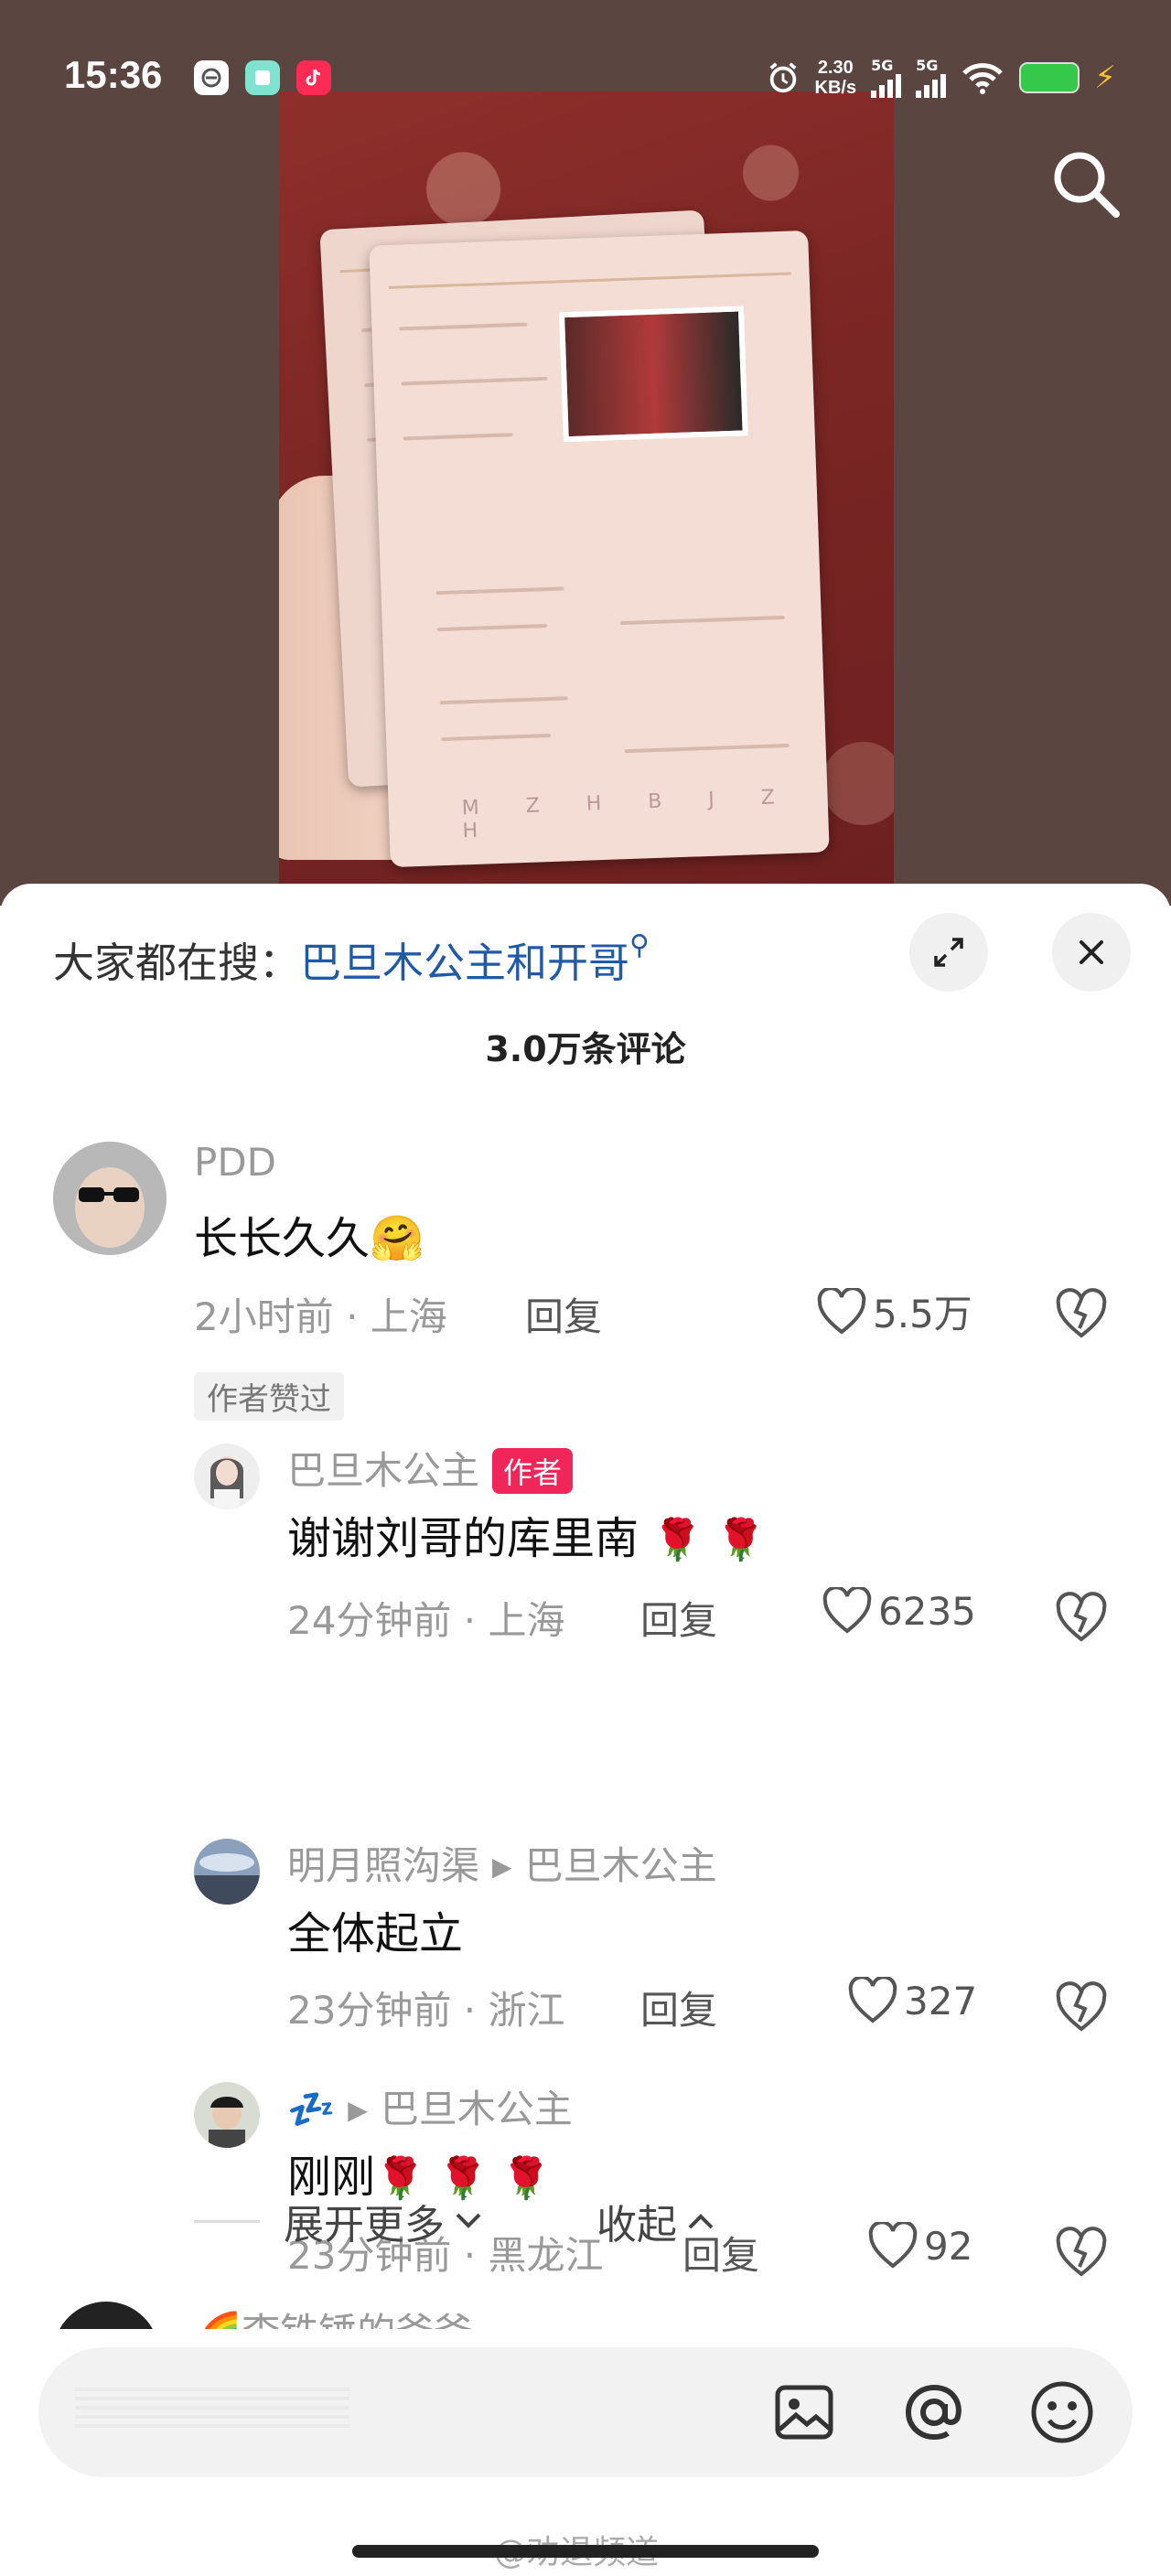 Image resolution: width=1171 pixels, height=2576 pixels. Describe the element at coordinates (397, 1238) in the screenshot. I see `hug-emoji: 🤗` at that location.